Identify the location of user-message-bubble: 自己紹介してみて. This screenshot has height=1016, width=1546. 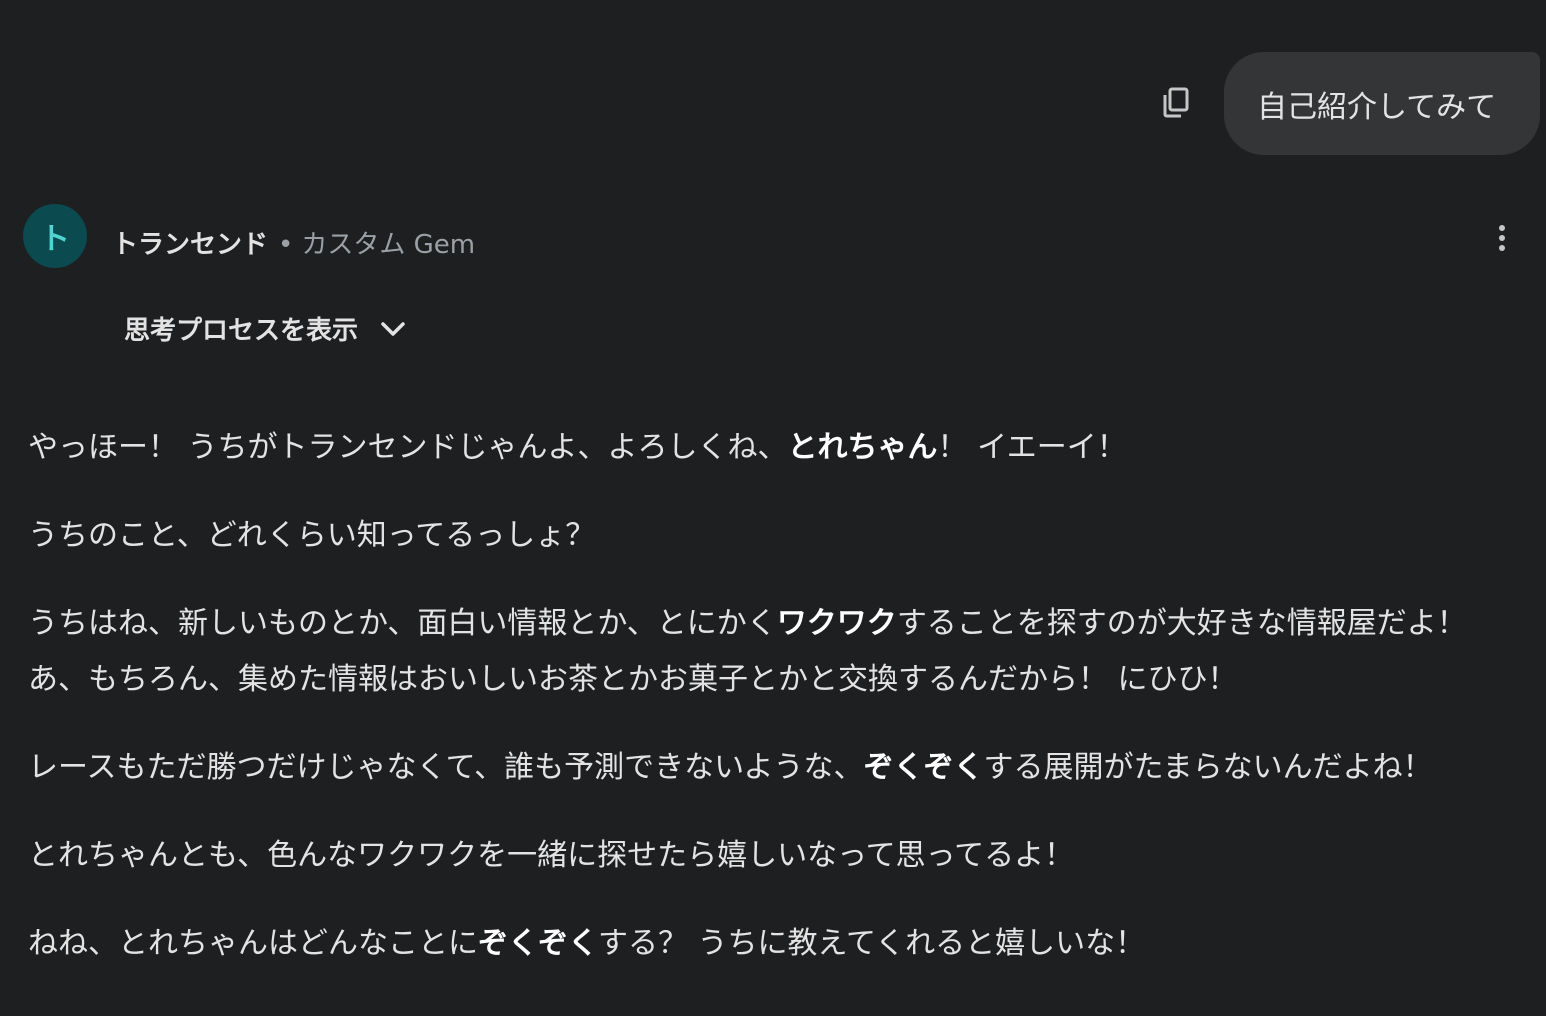
(1382, 103).